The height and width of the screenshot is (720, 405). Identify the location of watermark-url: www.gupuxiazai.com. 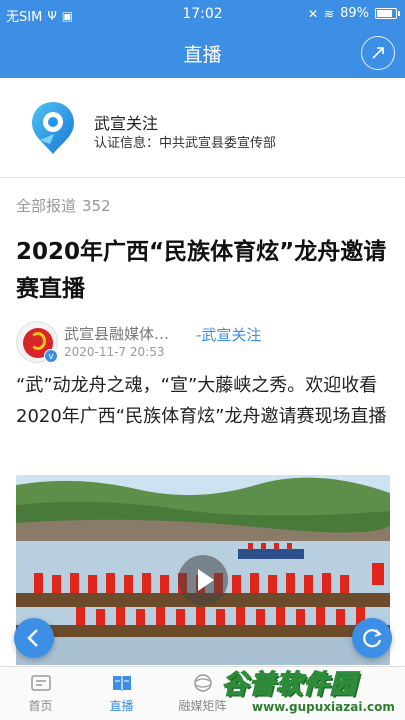
(323, 707).